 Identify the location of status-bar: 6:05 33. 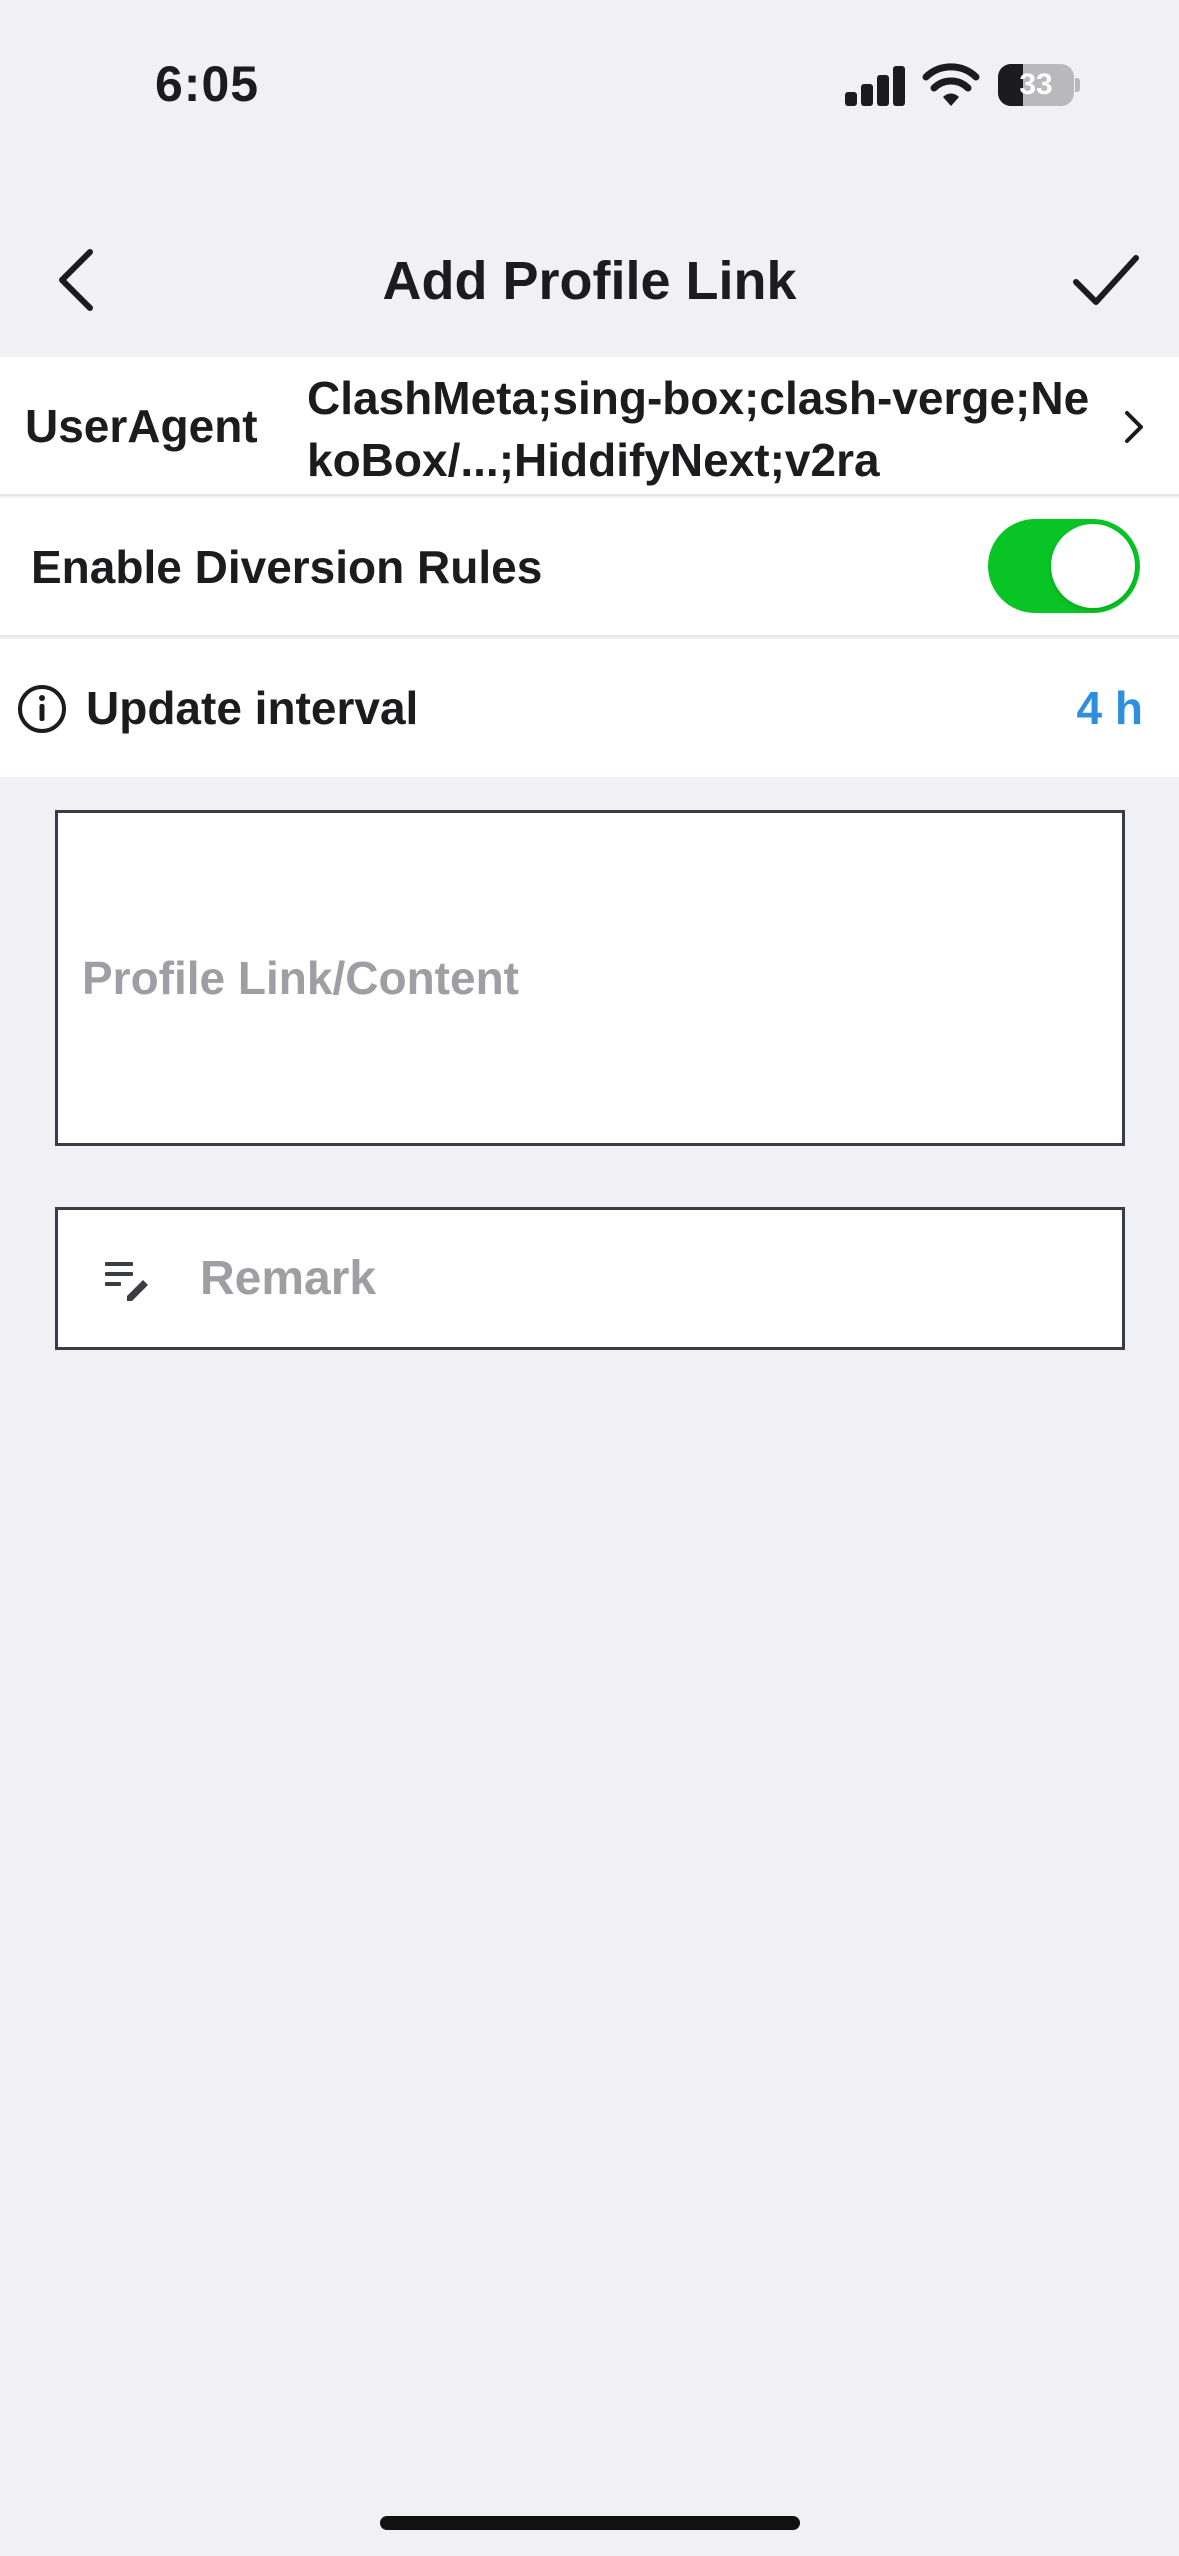
(589, 87).